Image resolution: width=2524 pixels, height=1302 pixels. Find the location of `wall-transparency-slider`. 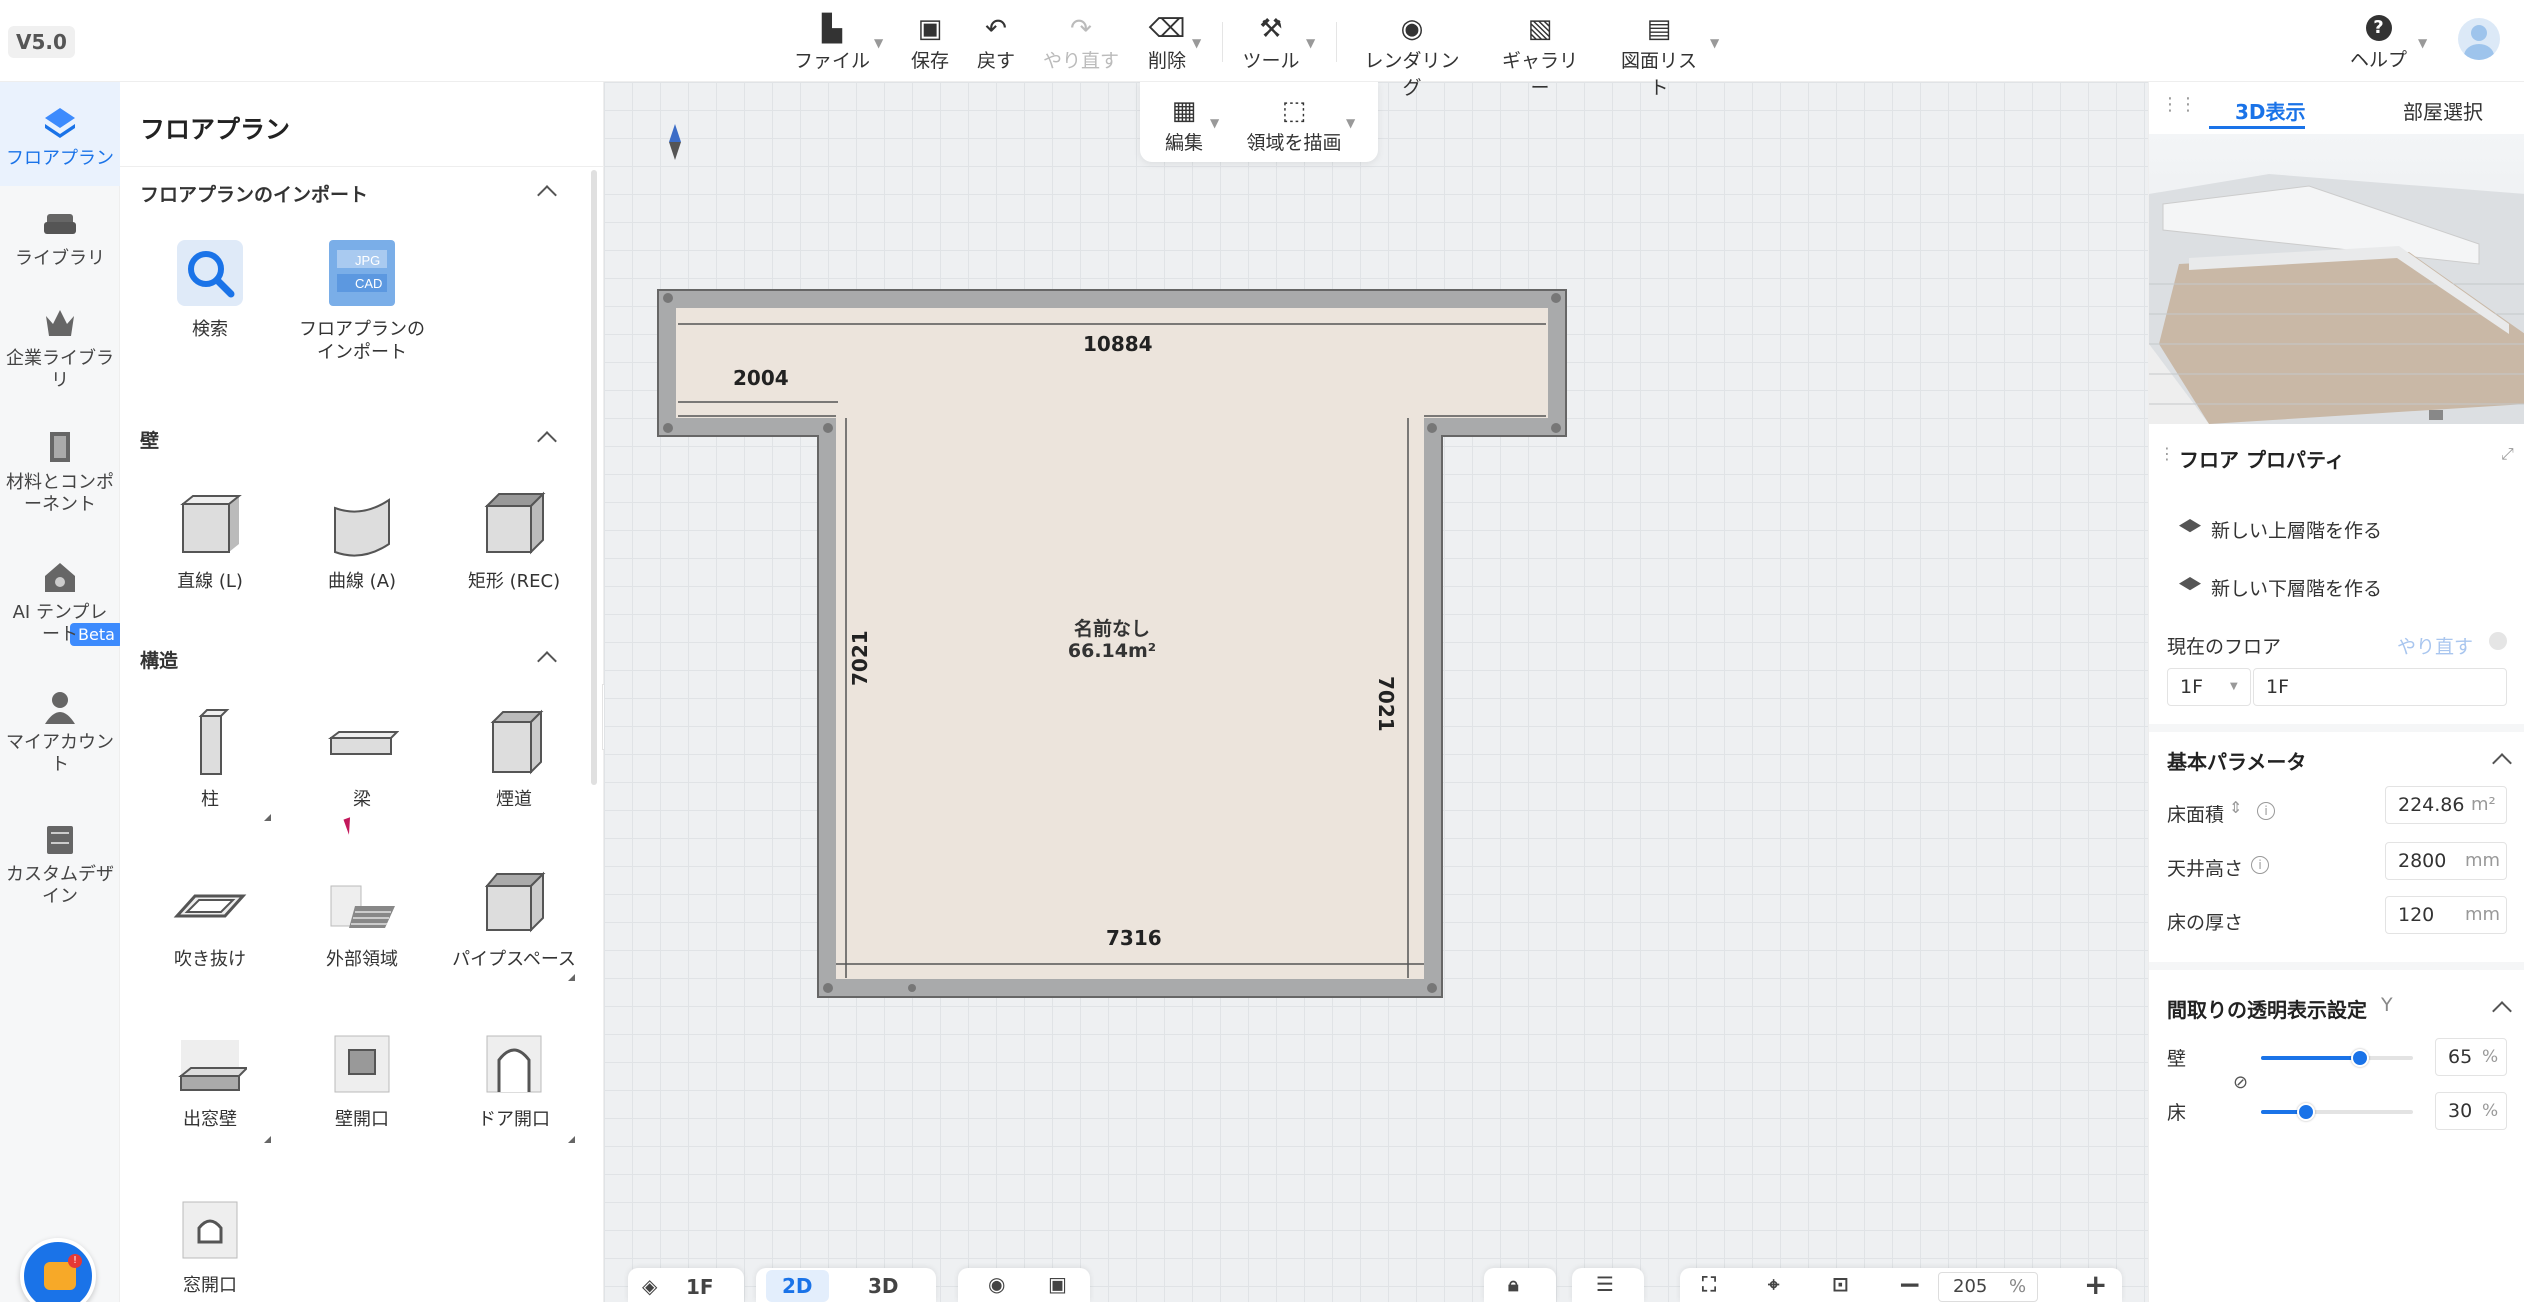

wall-transparency-slider is located at coordinates (2337, 1058).